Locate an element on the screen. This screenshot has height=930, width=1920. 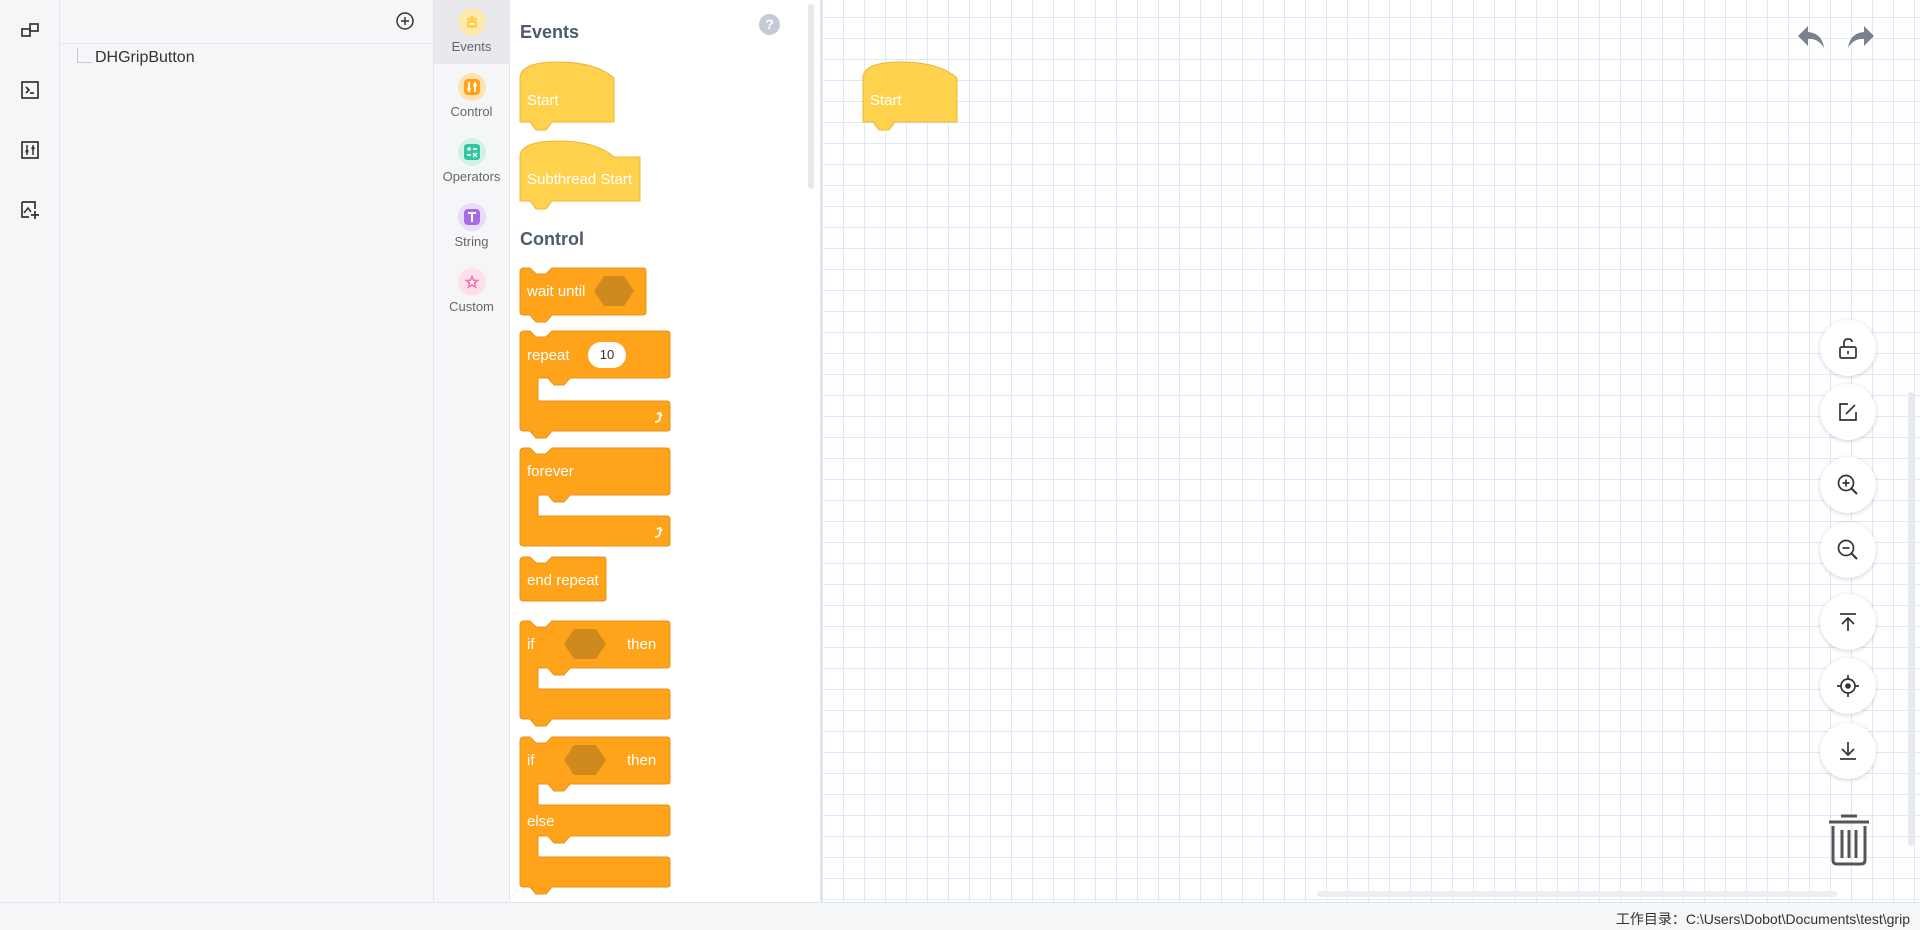
tree-connector is located at coordinates (84, 55).